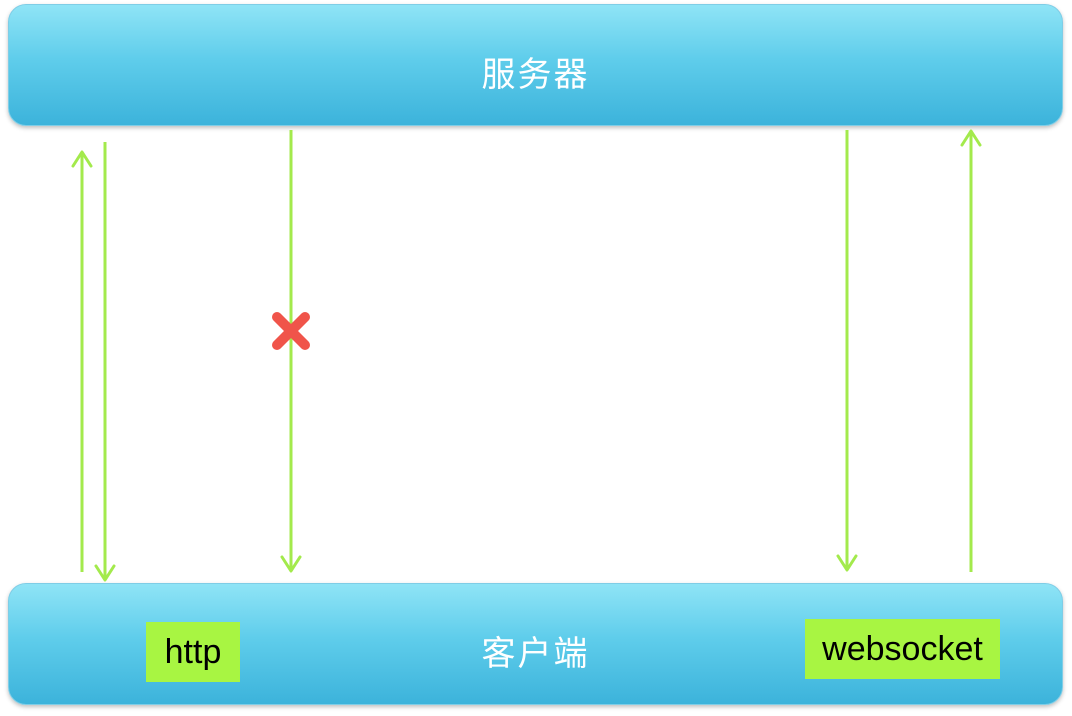  I want to click on websocket-push-arrow, so click(847, 351).